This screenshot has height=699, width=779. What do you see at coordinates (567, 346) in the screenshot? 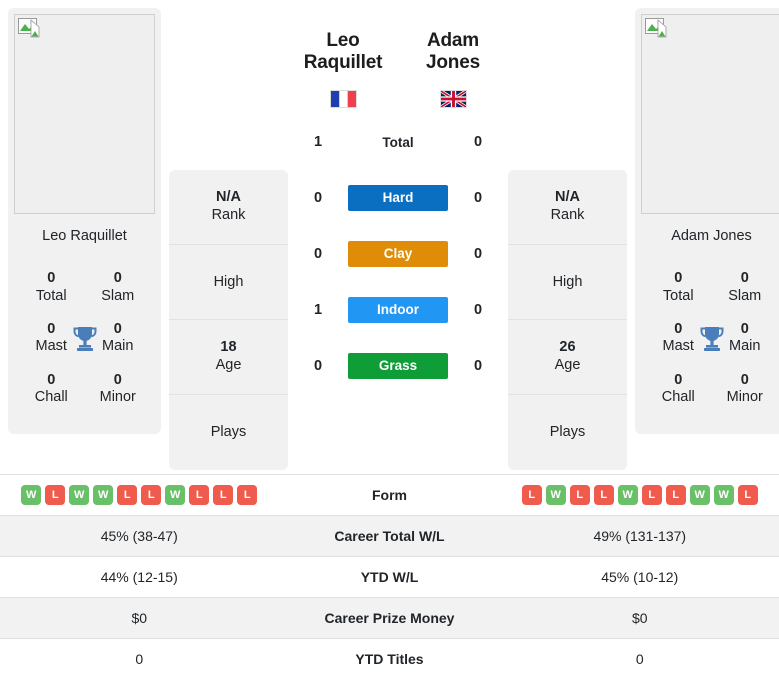
I see `info-value: 26` at bounding box center [567, 346].